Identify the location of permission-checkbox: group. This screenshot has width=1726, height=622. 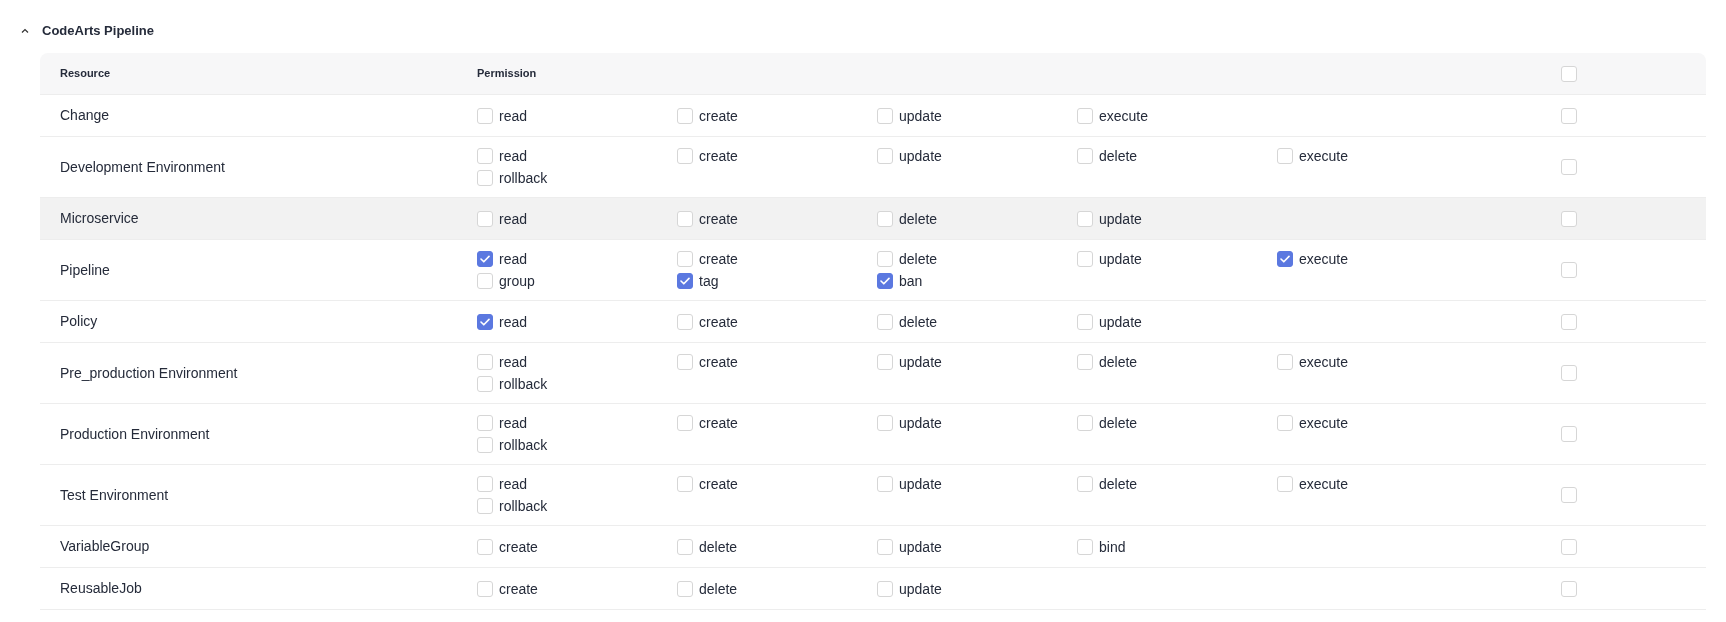
(506, 281).